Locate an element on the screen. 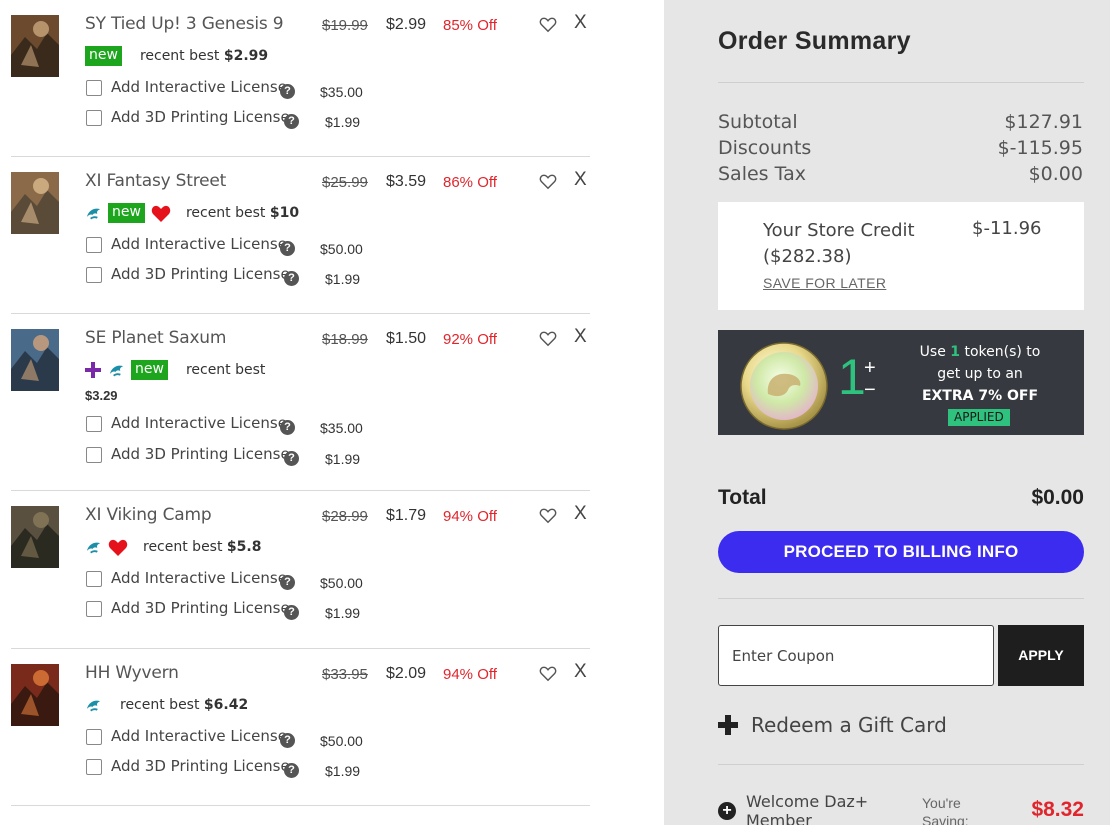  recent-best-value: $2.99 is located at coordinates (246, 56).